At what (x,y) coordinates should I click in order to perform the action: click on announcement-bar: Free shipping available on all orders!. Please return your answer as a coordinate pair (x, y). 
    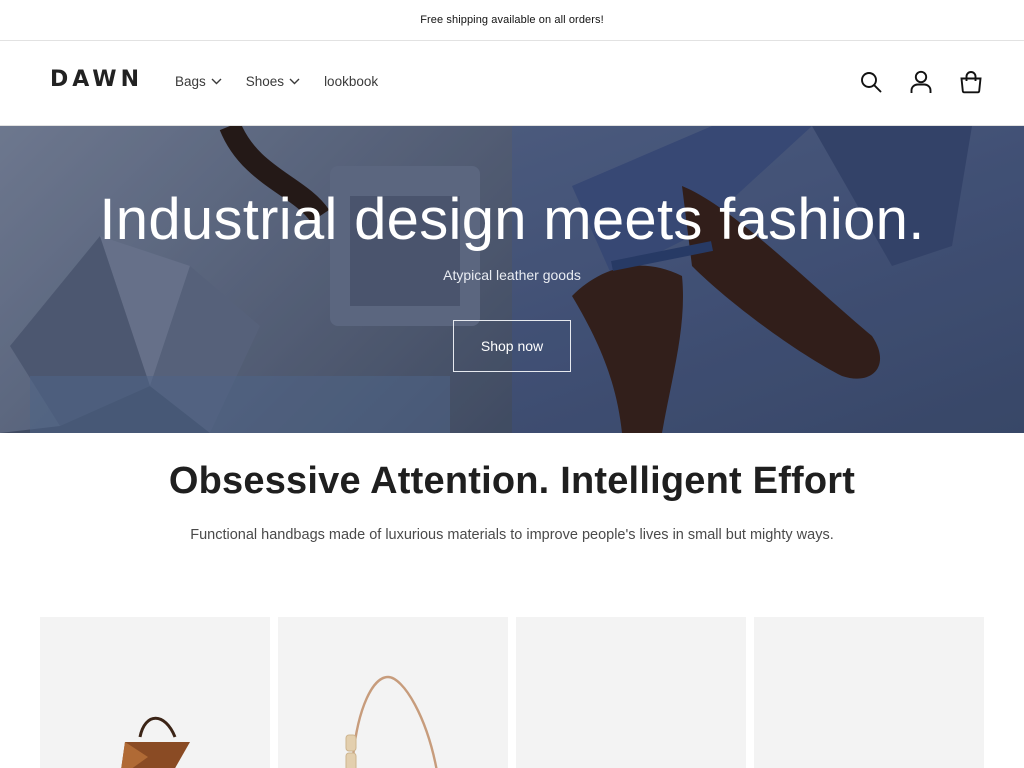
    Looking at the image, I should click on (512, 20).